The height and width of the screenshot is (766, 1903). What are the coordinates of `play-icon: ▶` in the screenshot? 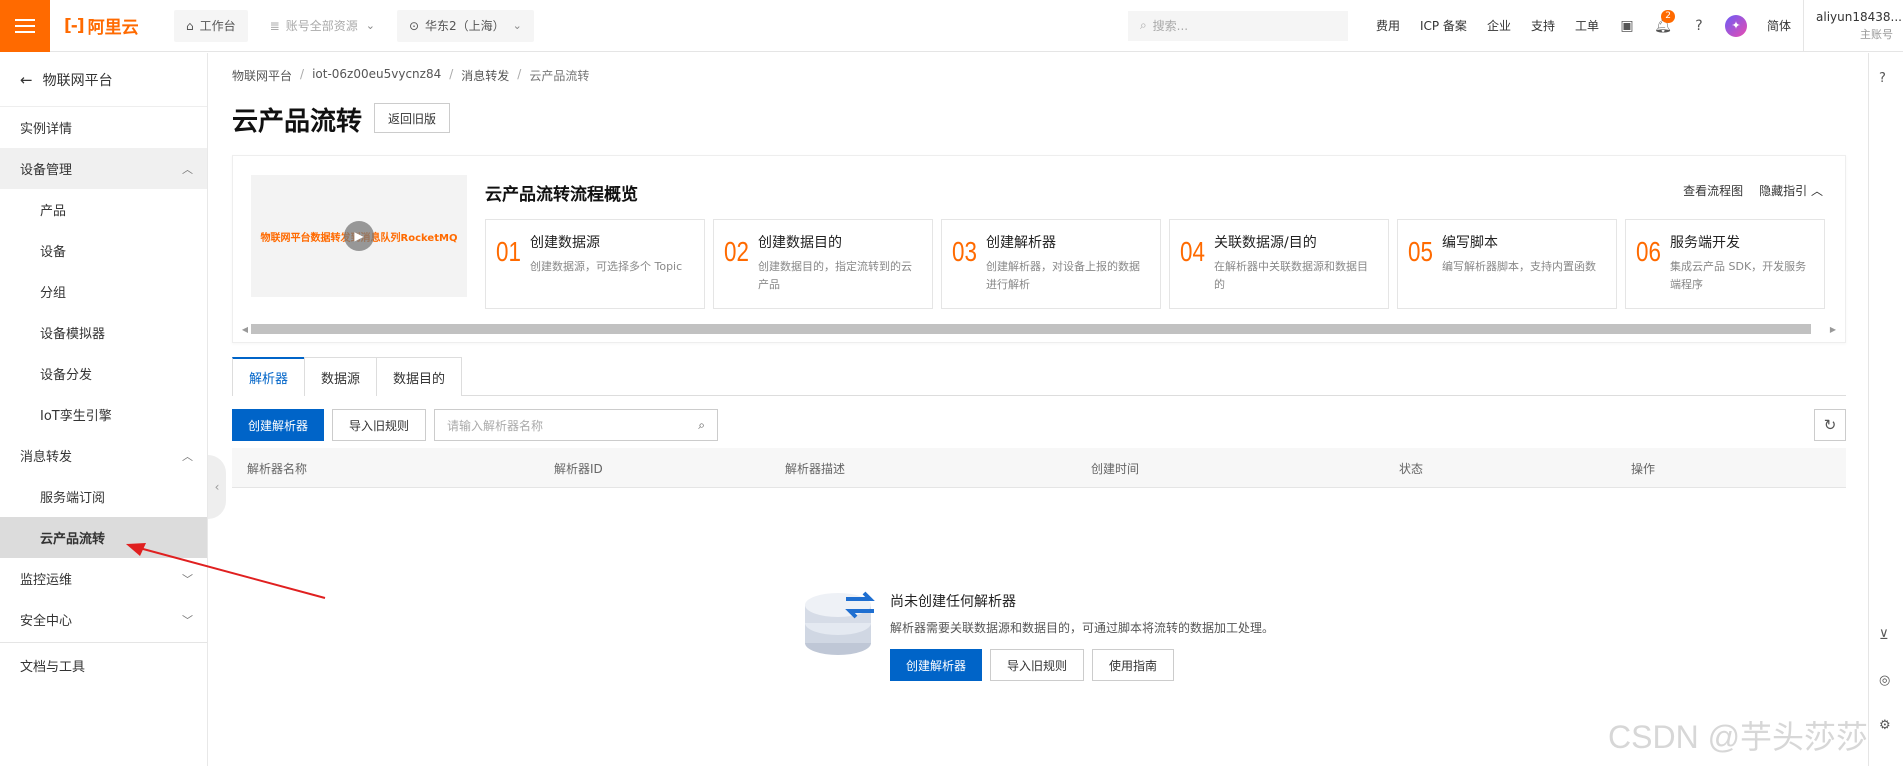 It's located at (359, 236).